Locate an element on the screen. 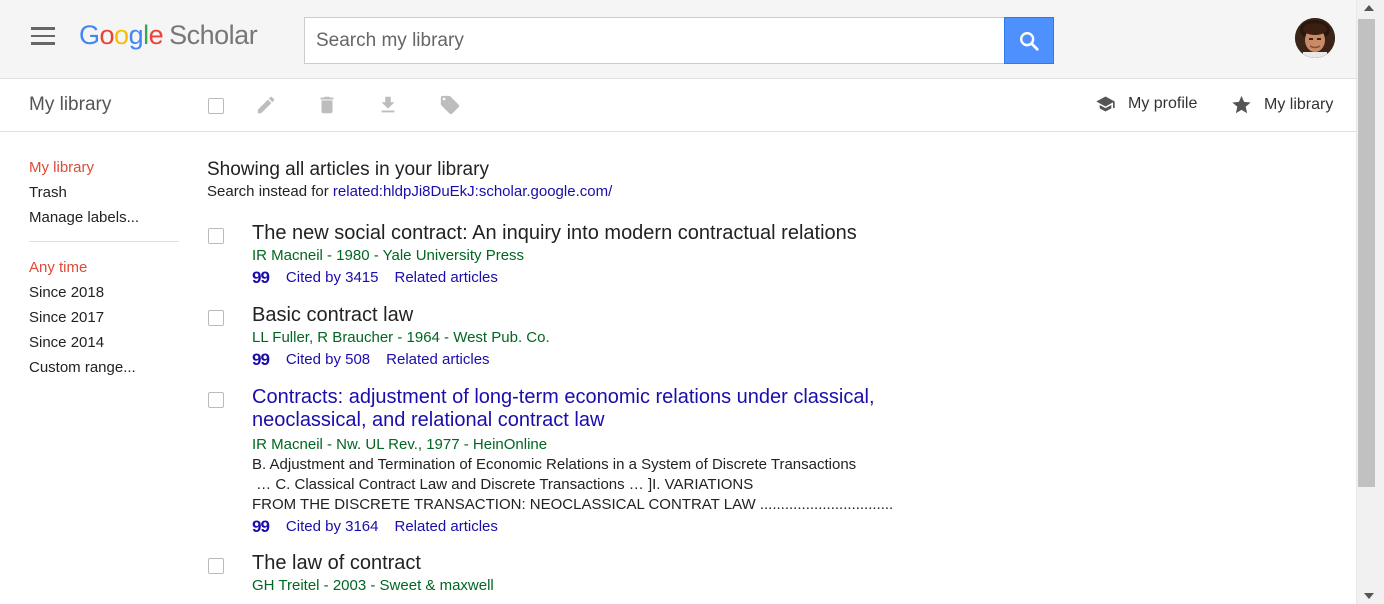  sidebar-item-my-library: My library is located at coordinates (104, 170).